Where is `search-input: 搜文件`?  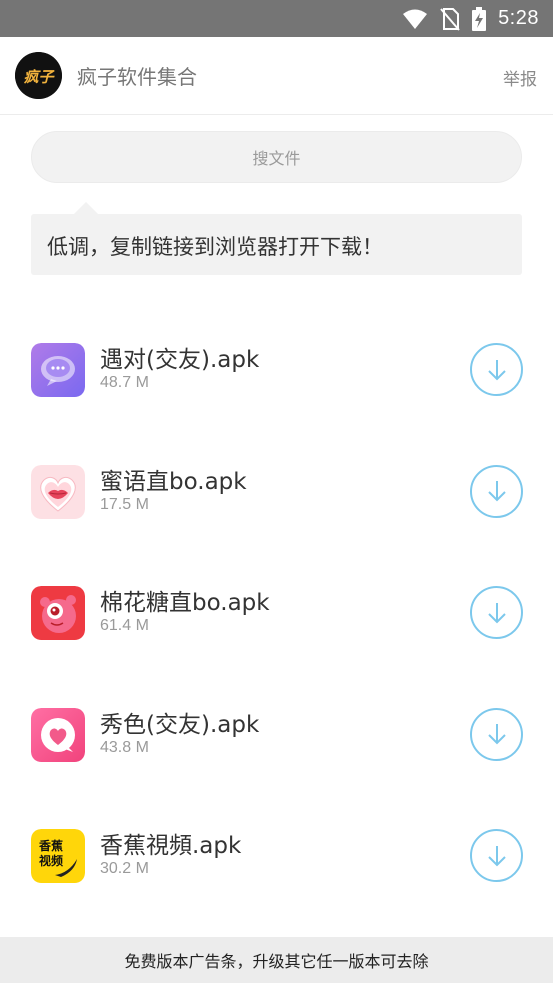 search-input: 搜文件 is located at coordinates (276, 157).